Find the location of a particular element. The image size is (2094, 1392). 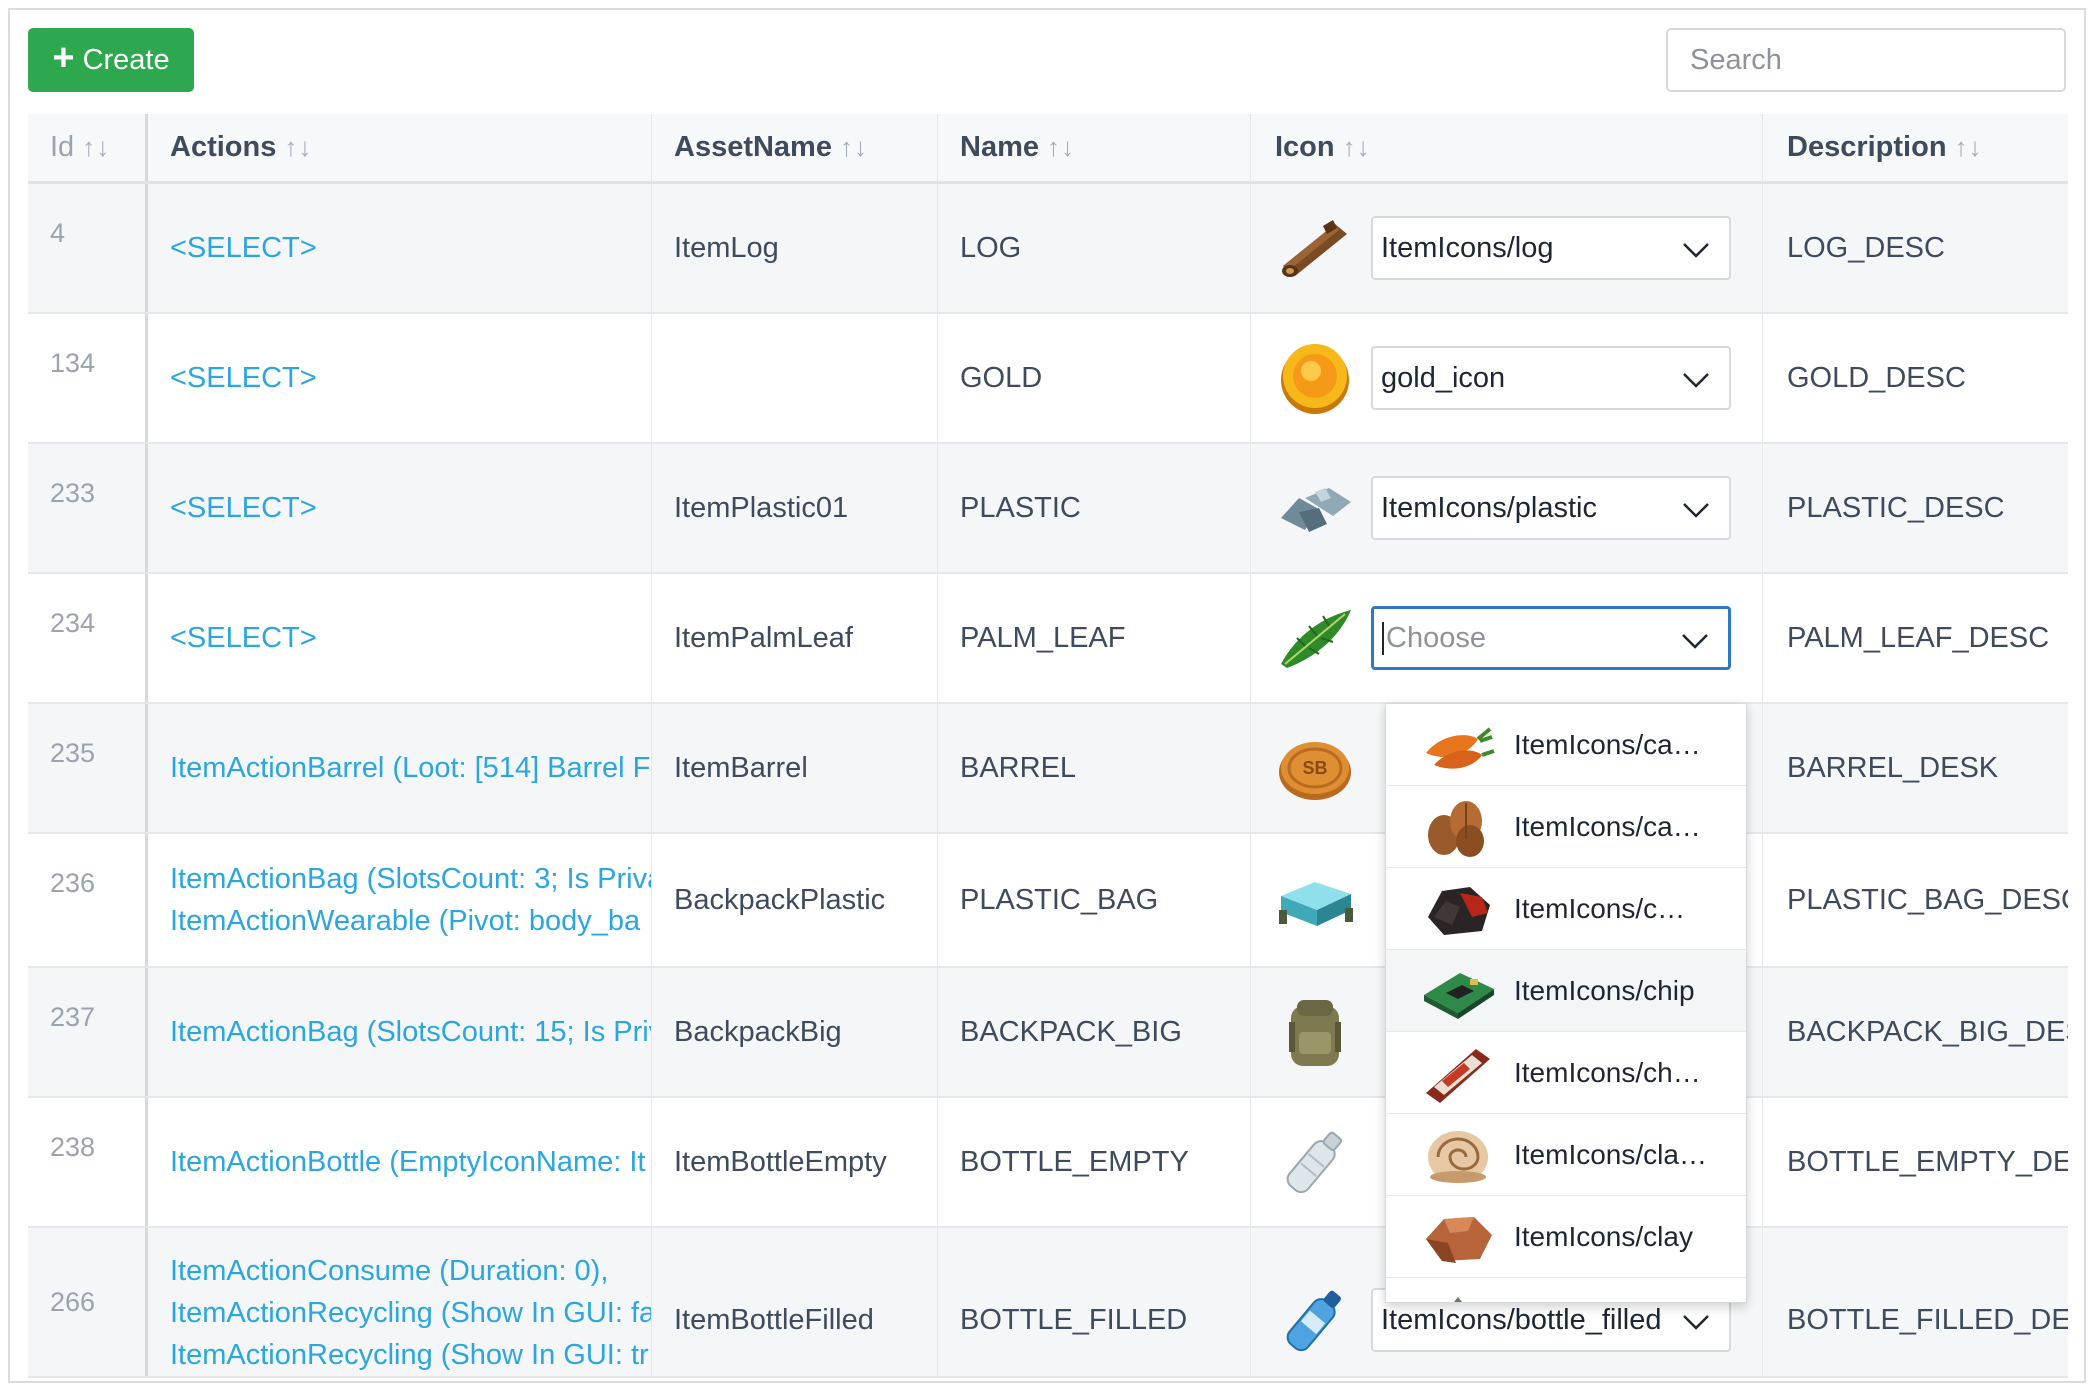

row-id: 4 is located at coordinates (88, 248).